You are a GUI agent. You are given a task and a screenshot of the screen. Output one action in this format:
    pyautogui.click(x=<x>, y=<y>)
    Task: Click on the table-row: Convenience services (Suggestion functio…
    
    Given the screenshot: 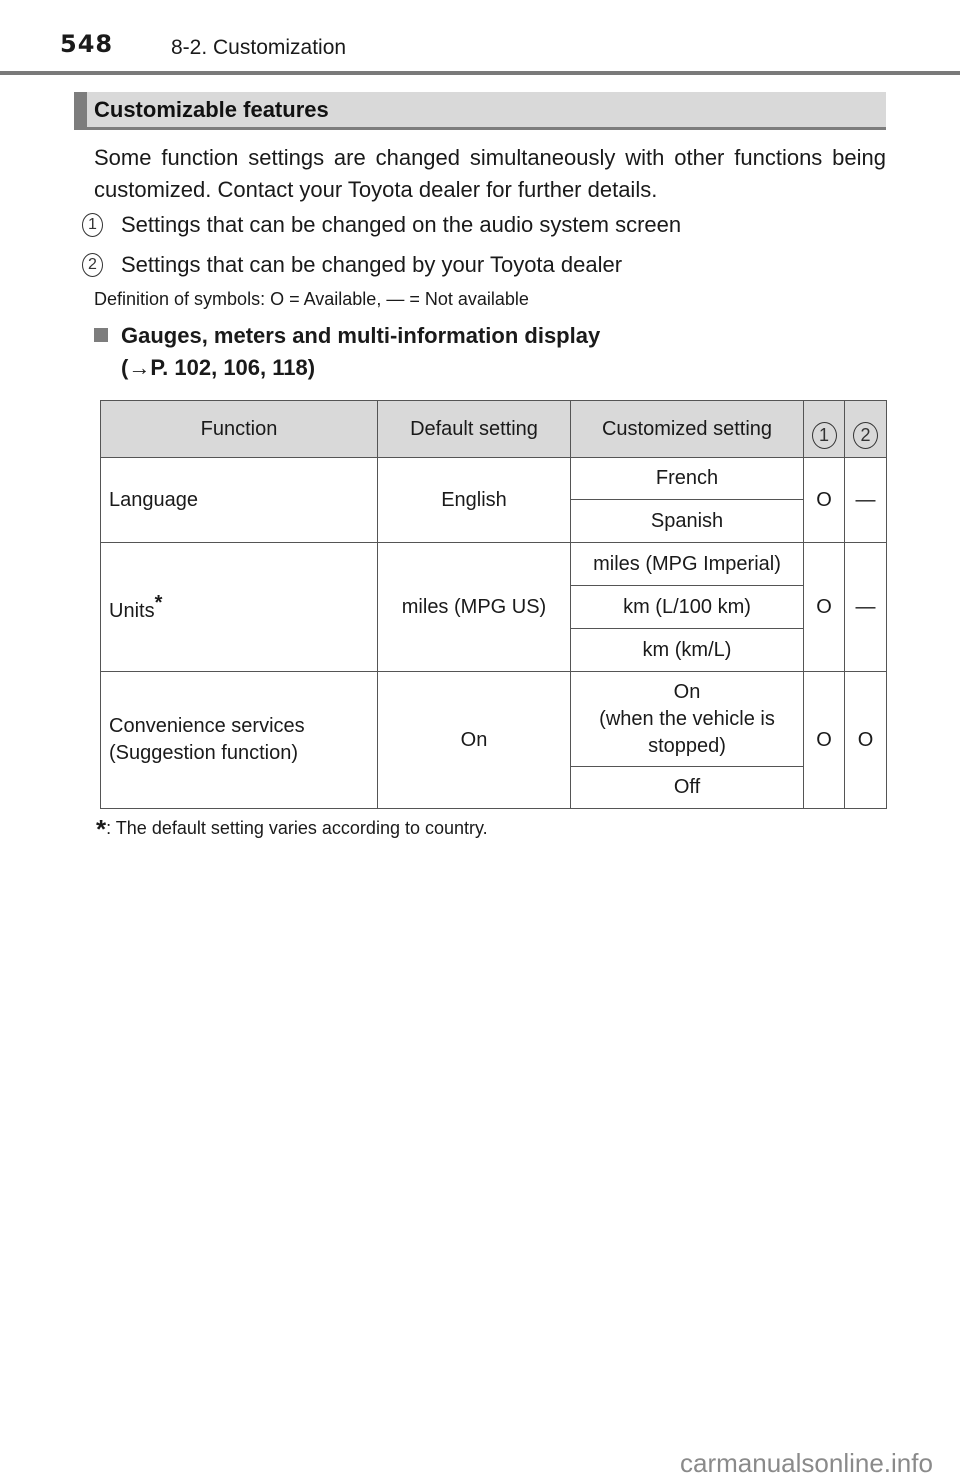 What is the action you would take?
    pyautogui.click(x=493, y=740)
    